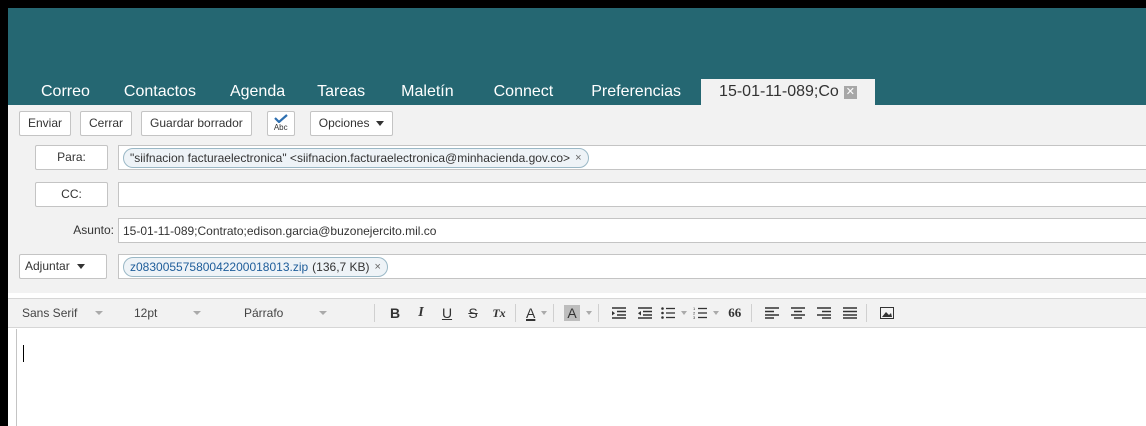 This screenshot has height=426, width=1146. Describe the element at coordinates (106, 123) in the screenshot. I see `close-button: Cerrar` at that location.